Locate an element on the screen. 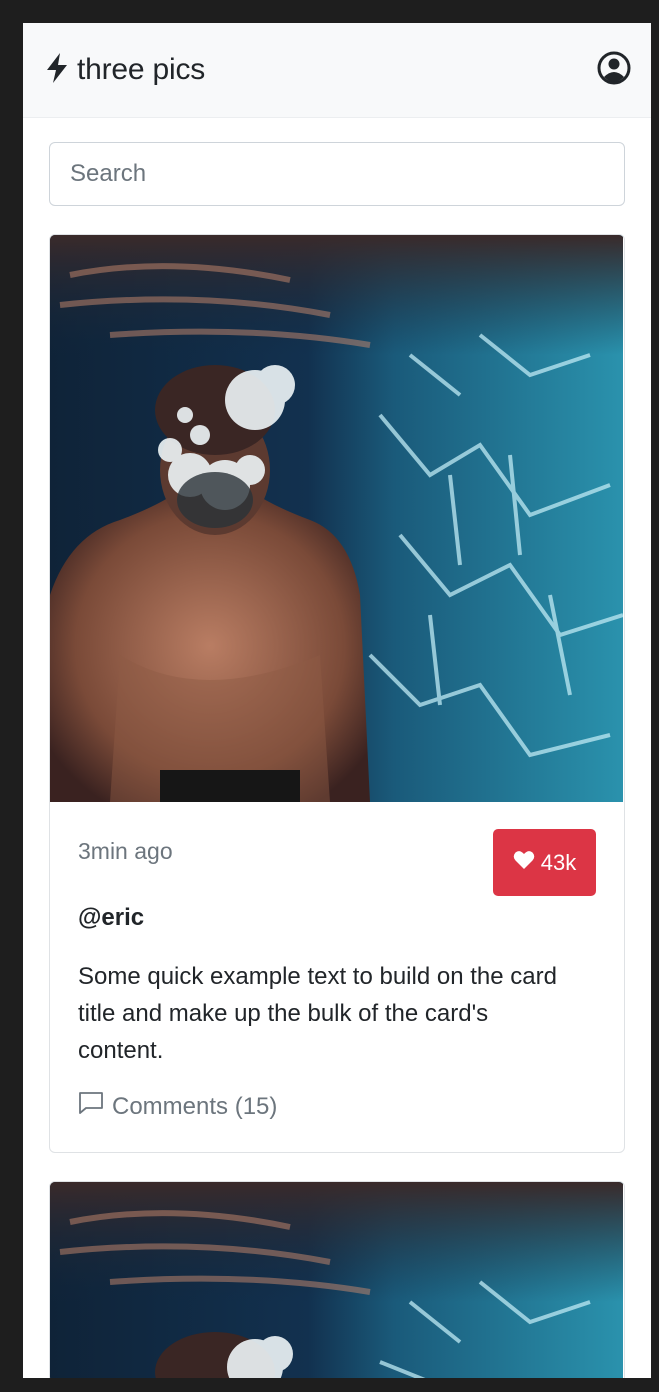  like-count: 43k is located at coordinates (558, 862).